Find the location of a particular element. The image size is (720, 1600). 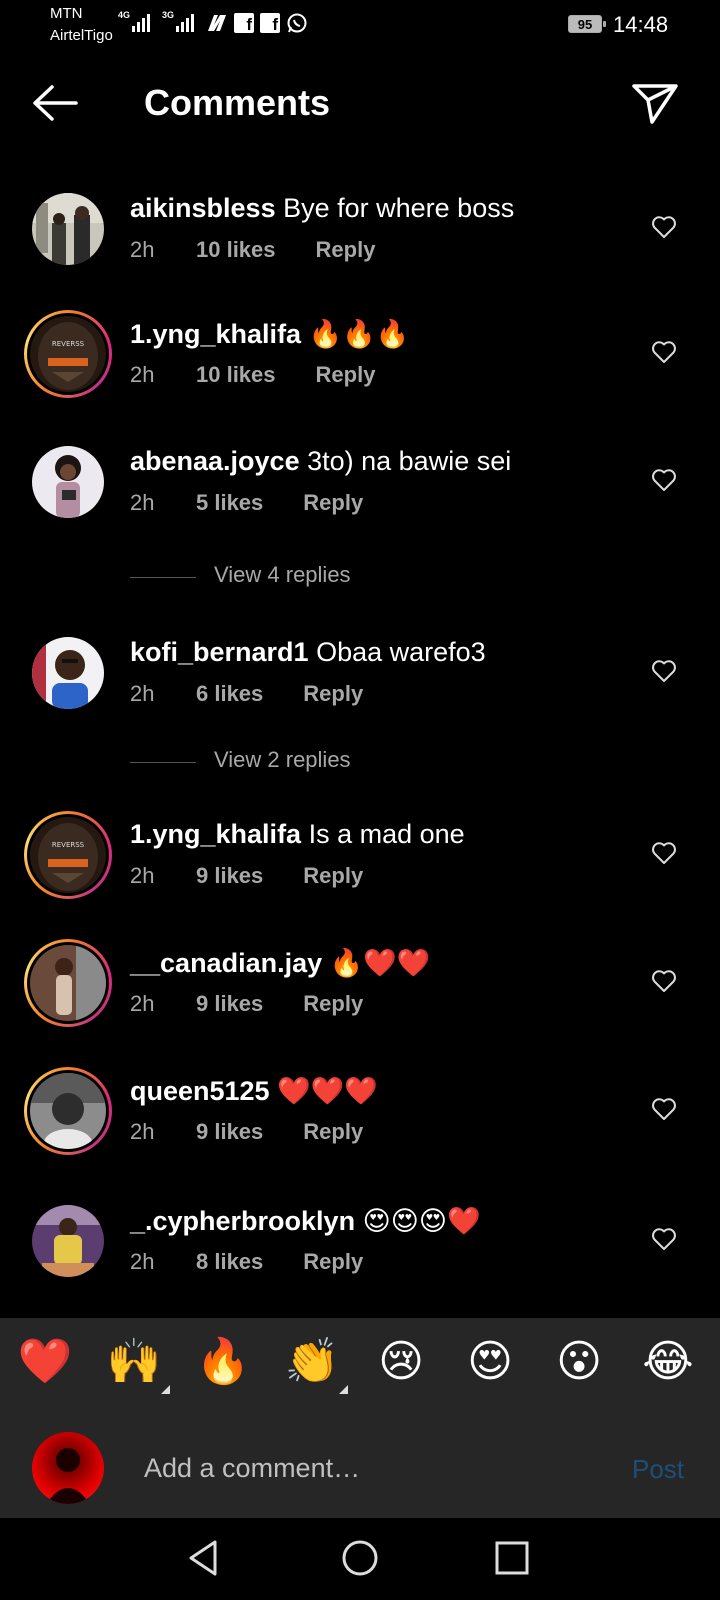

view-replies-button: View 4 replies is located at coordinates (330, 577).